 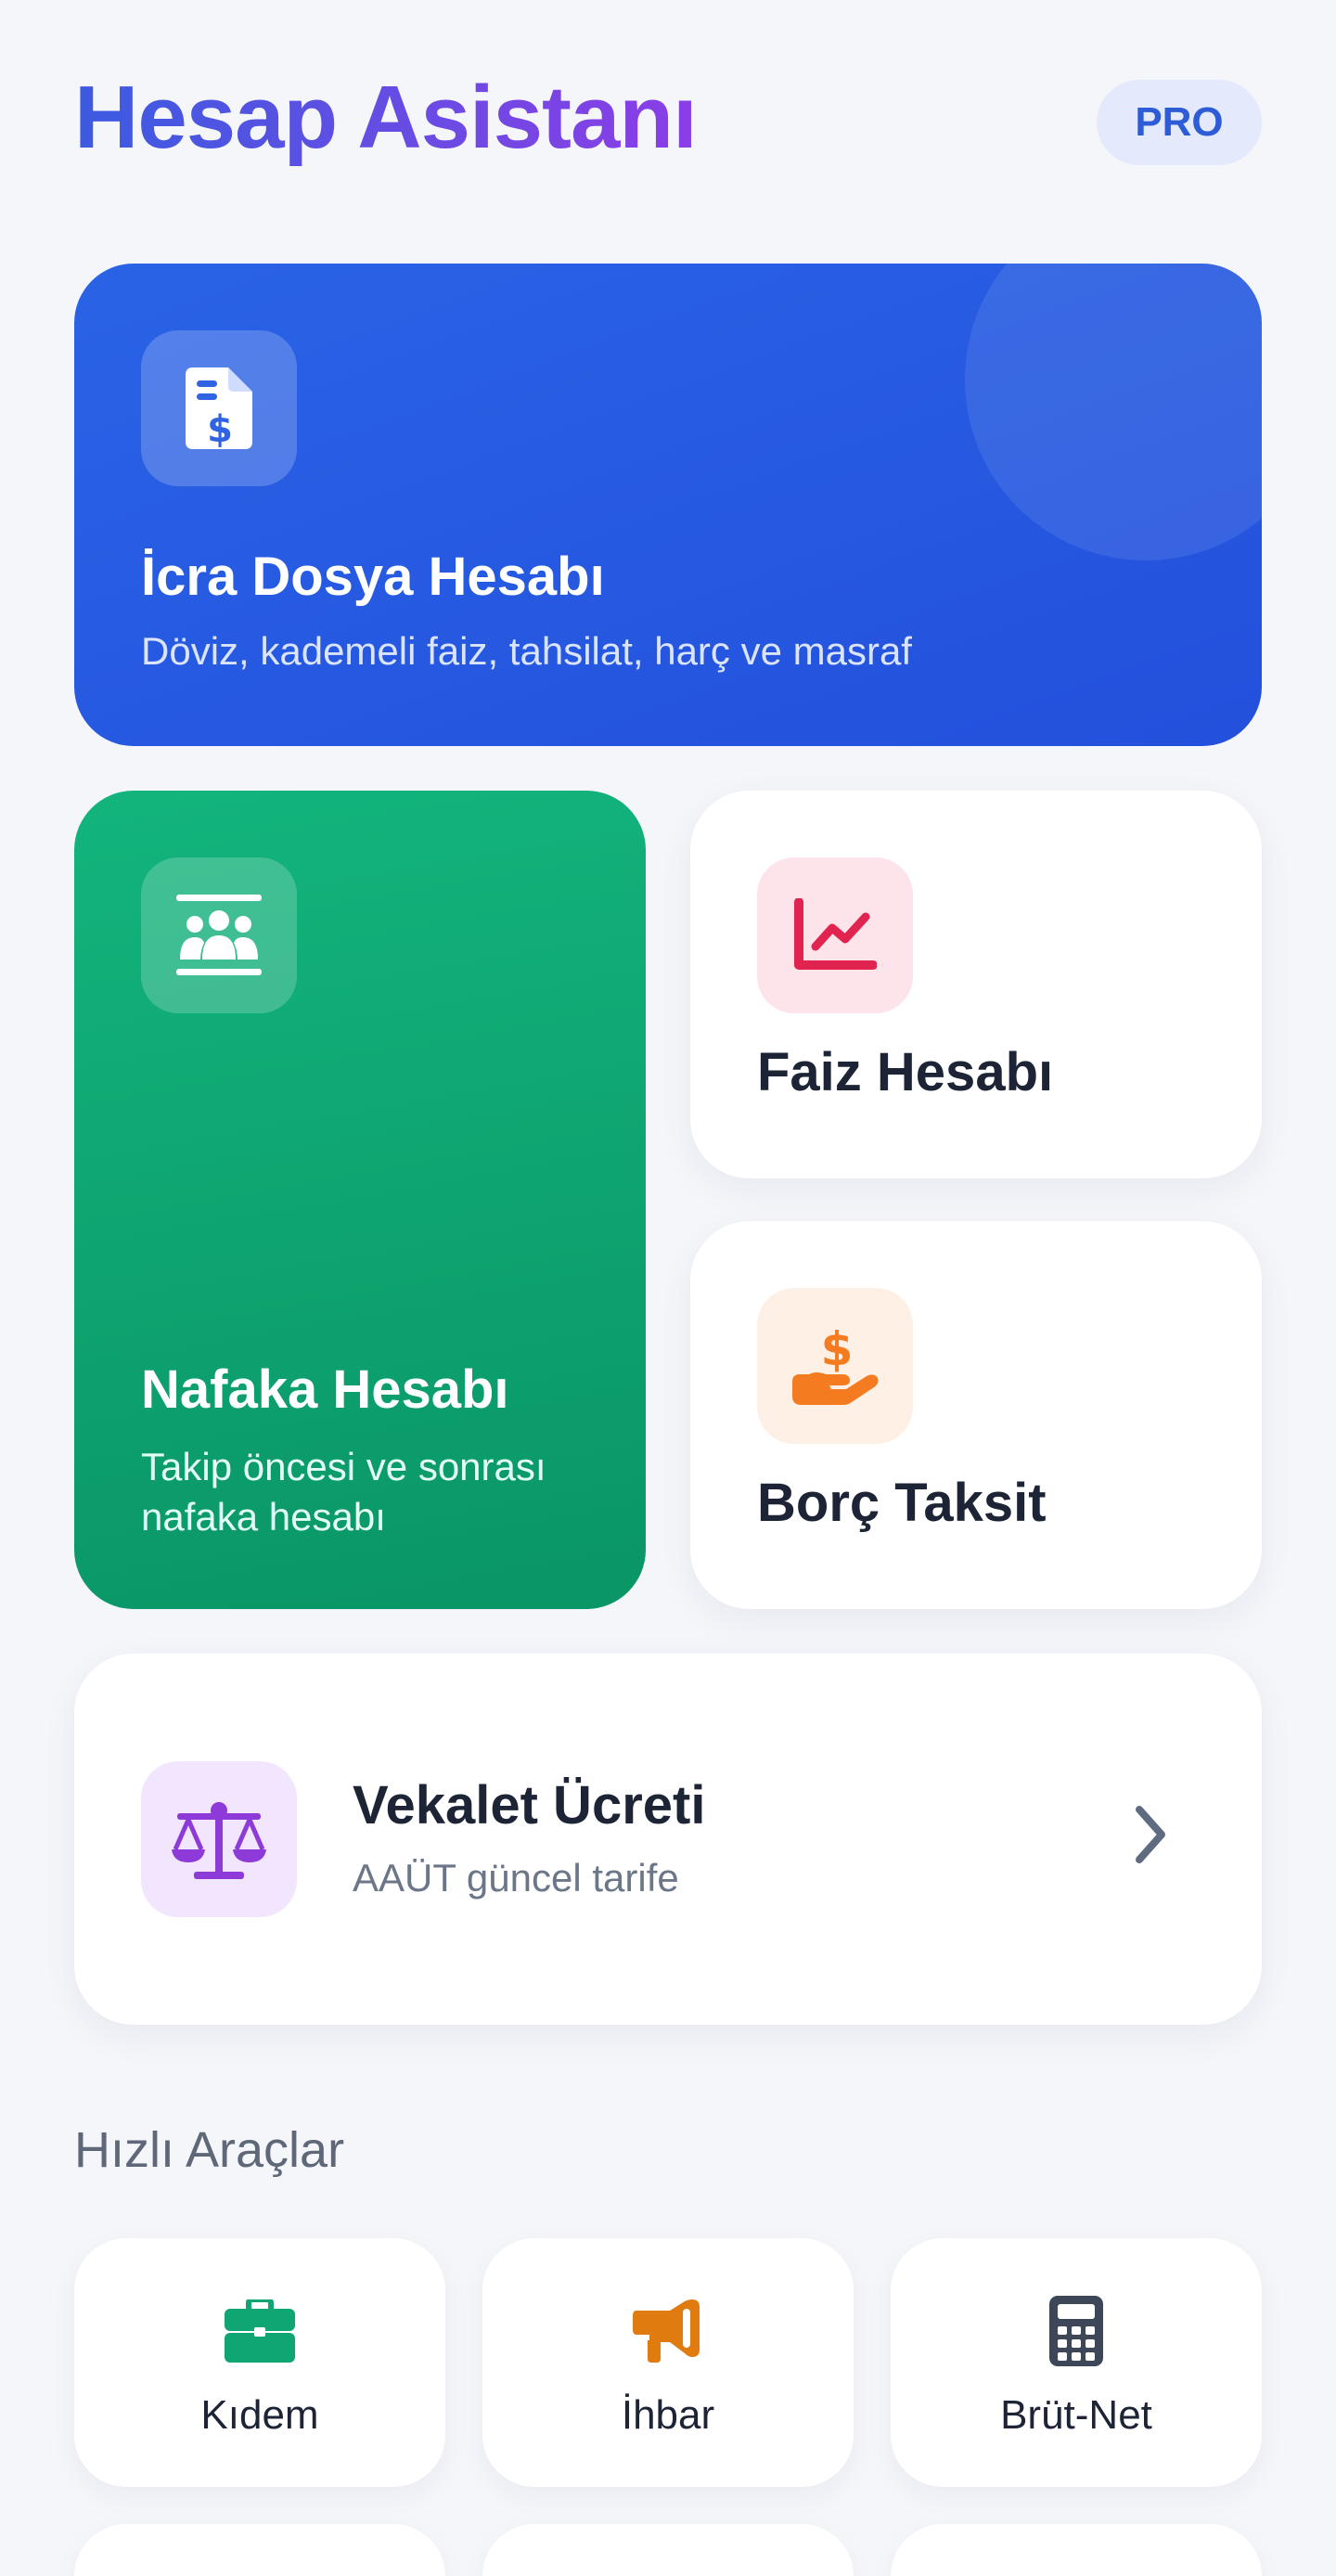 I want to click on vekalet-ucreti-card: Vekalet Ücreti AAÜT güncel tarife, so click(x=668, y=1840).